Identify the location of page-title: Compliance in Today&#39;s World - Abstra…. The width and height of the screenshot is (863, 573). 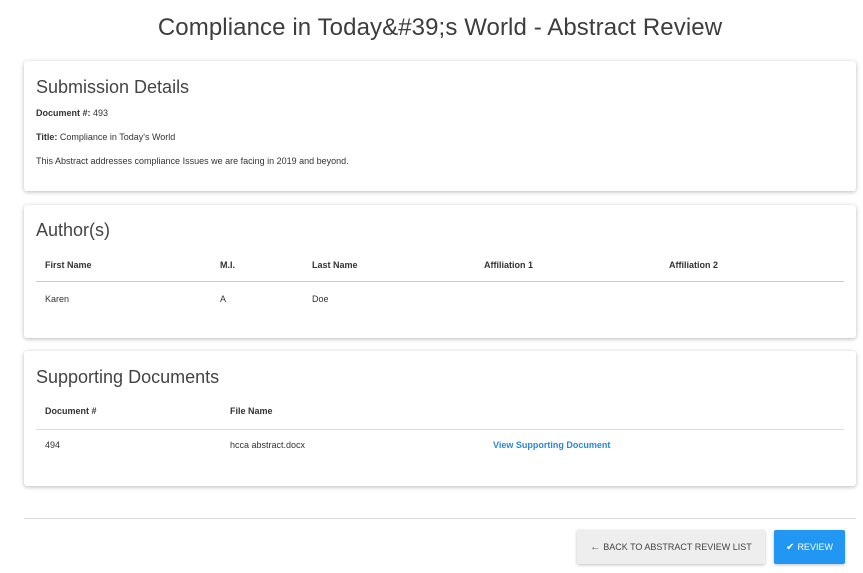
(440, 27).